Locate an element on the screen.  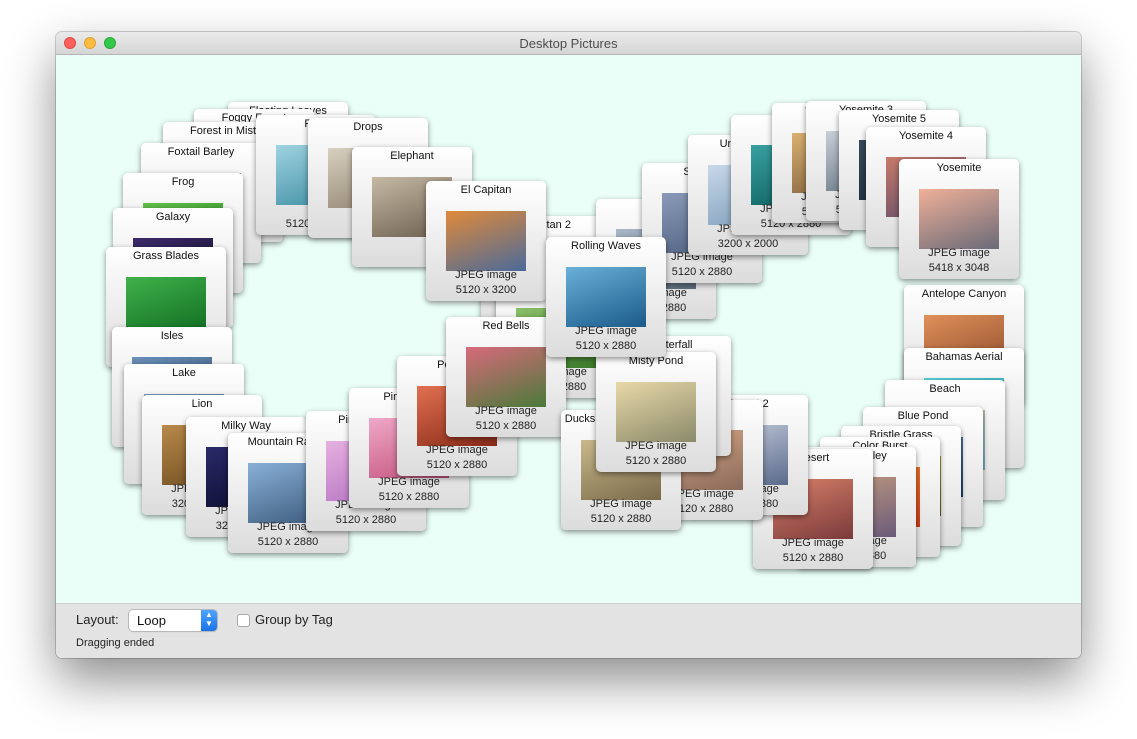
picture-card: Yosemite JPEG image 5418 x 3048 is located at coordinates (959, 219).